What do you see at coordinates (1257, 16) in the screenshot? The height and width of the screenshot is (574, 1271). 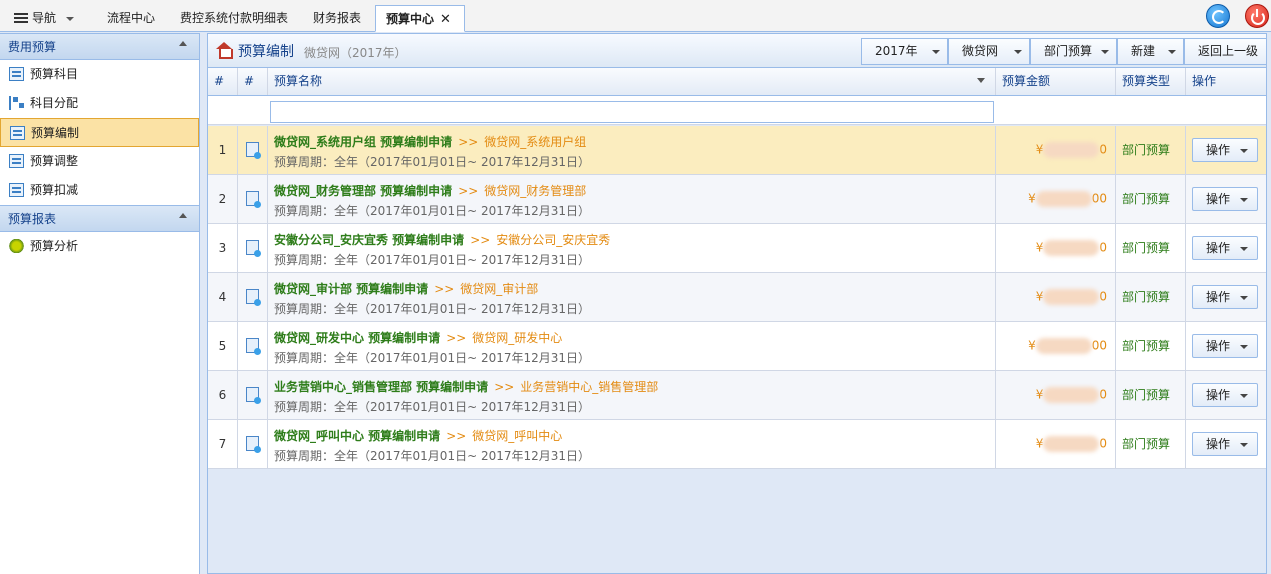 I see `power-icon` at bounding box center [1257, 16].